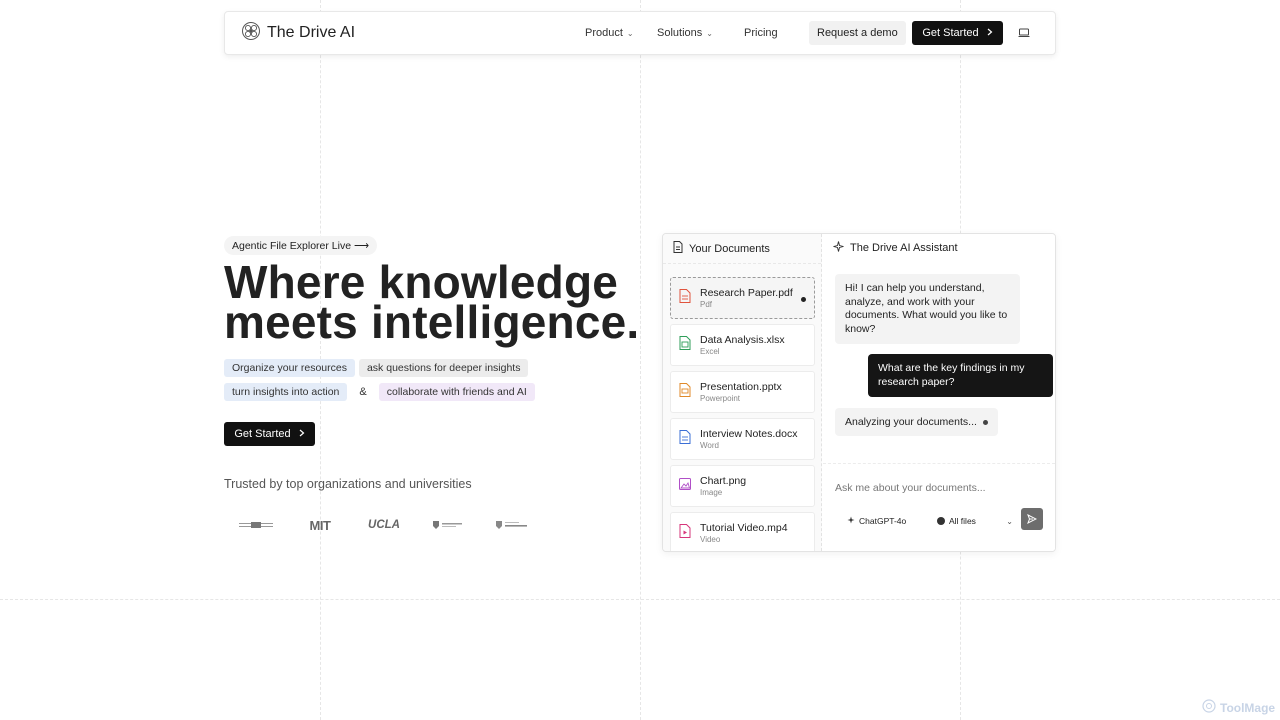  What do you see at coordinates (680, 33) in the screenshot?
I see `nav-solutions-label: Solutions` at bounding box center [680, 33].